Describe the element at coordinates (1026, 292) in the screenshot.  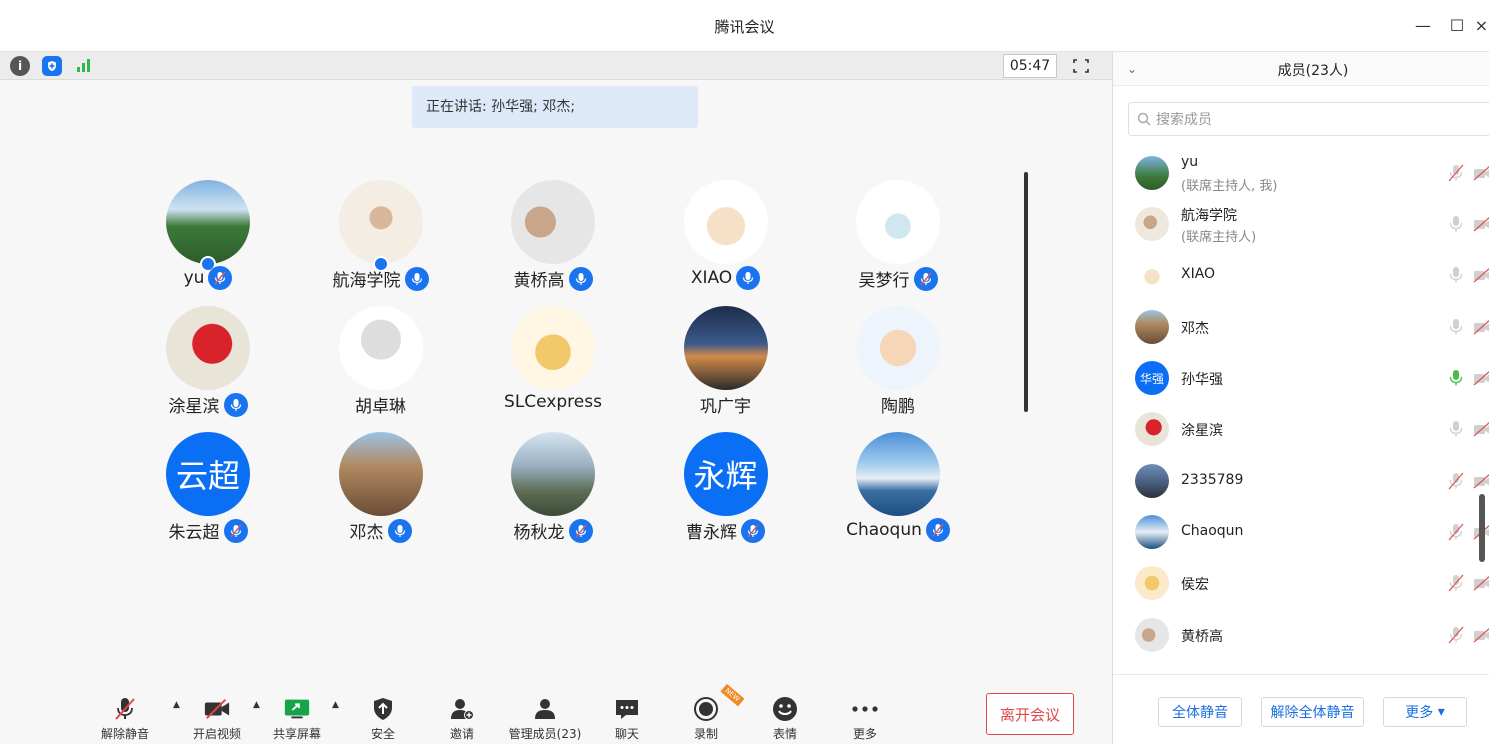
I see `grid-scrollbar` at that location.